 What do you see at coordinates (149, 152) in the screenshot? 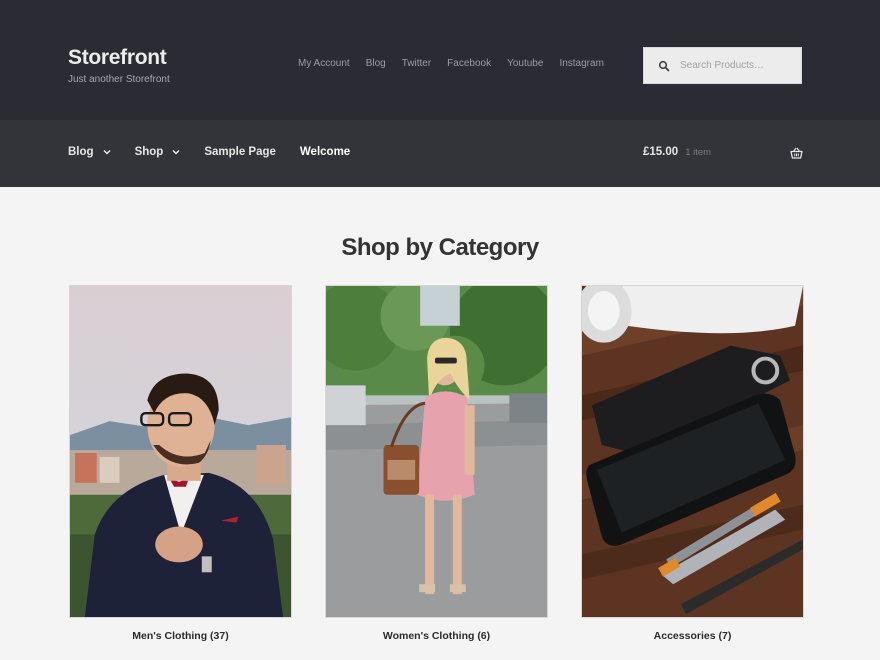
I see `primary-nav-label: Shop` at bounding box center [149, 152].